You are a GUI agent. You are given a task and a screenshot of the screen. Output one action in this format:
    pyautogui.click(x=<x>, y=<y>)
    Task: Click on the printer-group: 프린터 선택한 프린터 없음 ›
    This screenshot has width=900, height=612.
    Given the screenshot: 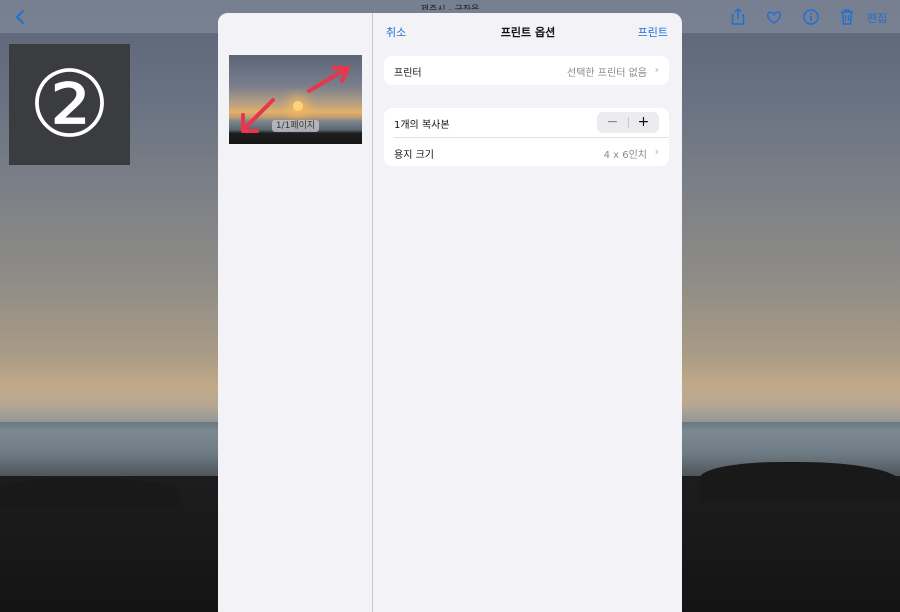 What is the action you would take?
    pyautogui.click(x=526, y=70)
    